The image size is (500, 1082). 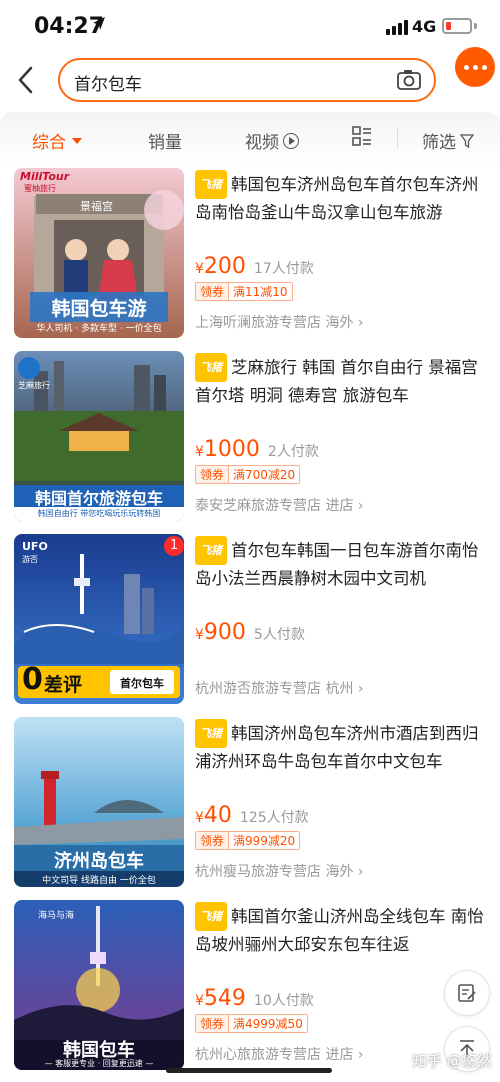 What do you see at coordinates (279, 688) in the screenshot?
I see `shop-name: 杭州游否旅游专营店 杭州 ›` at bounding box center [279, 688].